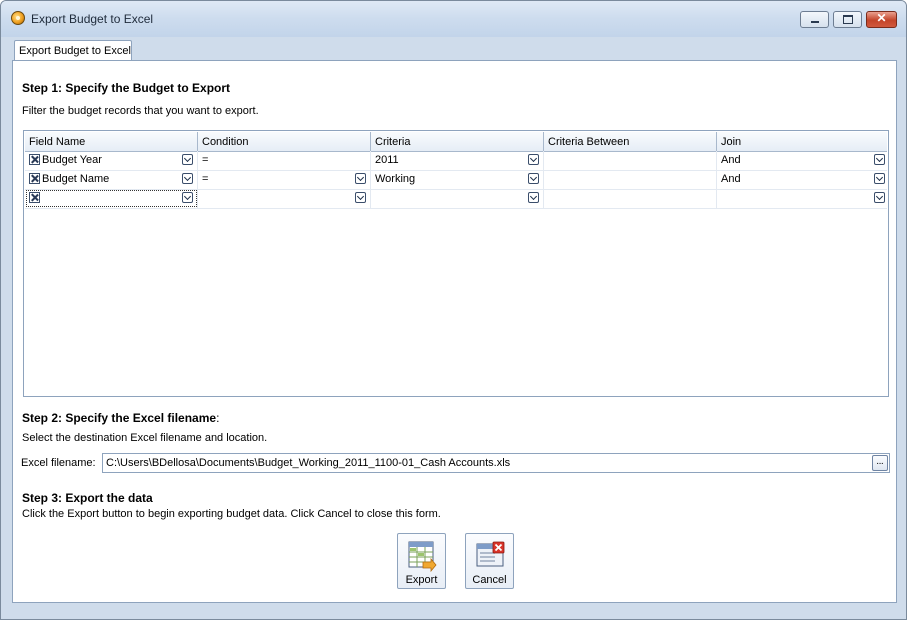 This screenshot has height=620, width=907. I want to click on export-button-label: Export, so click(421, 580).